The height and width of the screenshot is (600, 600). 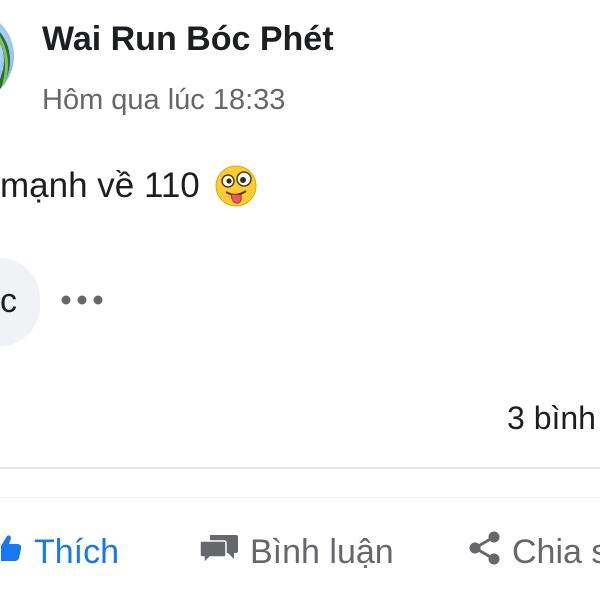 I want to click on comment-count: 3 bình, so click(x=551, y=418).